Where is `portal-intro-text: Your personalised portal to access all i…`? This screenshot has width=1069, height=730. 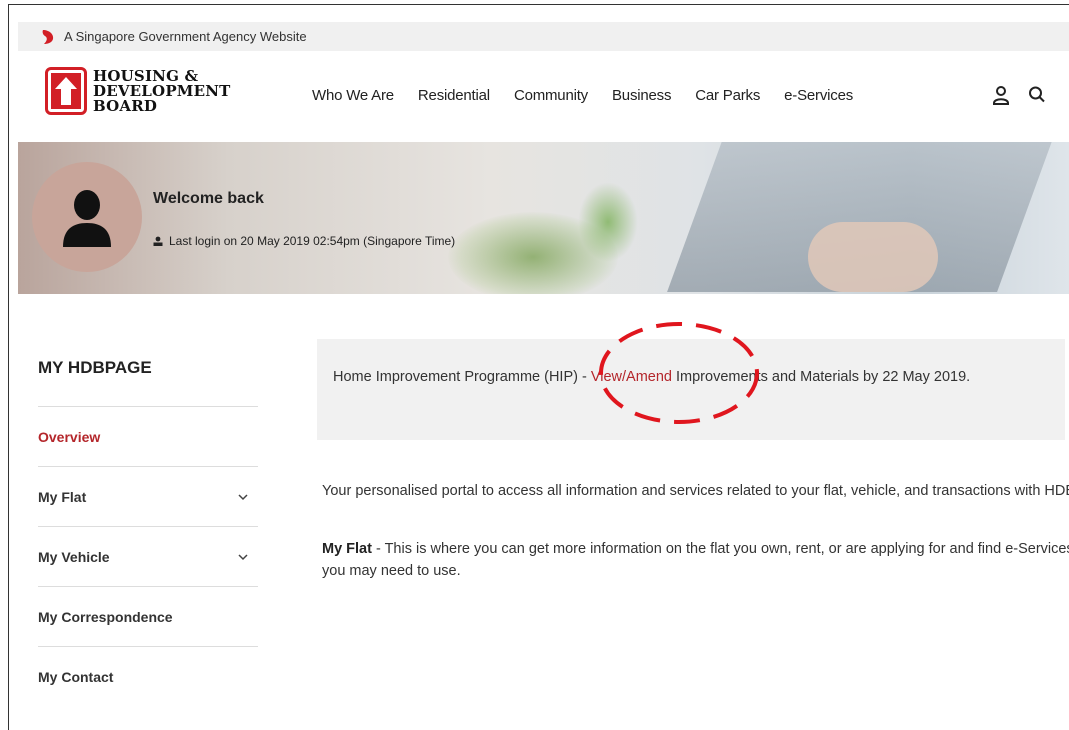 portal-intro-text: Your personalised portal to access all i… is located at coordinates (695, 491).